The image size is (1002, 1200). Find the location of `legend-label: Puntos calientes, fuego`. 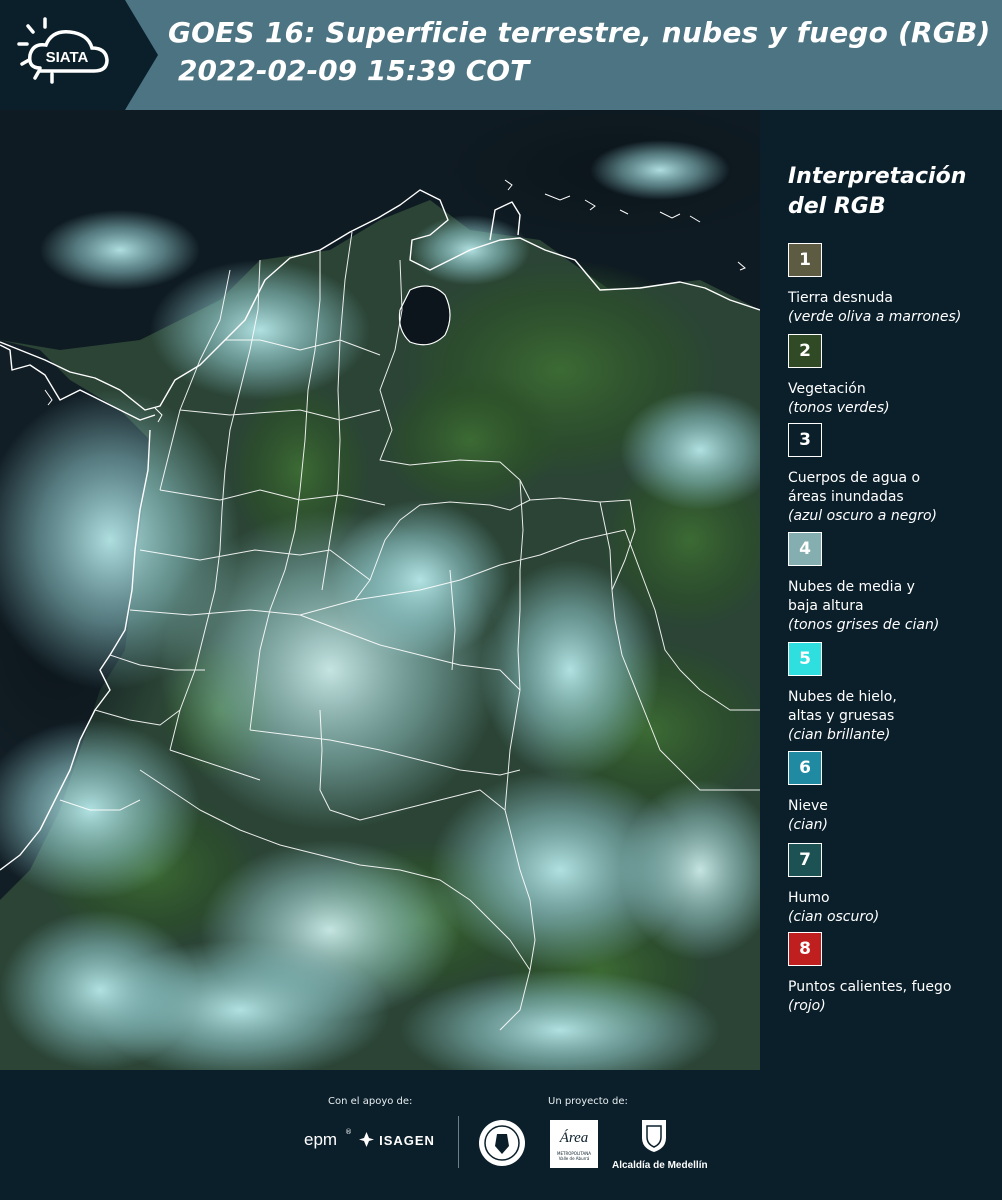

legend-label: Puntos calientes, fuego is located at coordinates (870, 987).